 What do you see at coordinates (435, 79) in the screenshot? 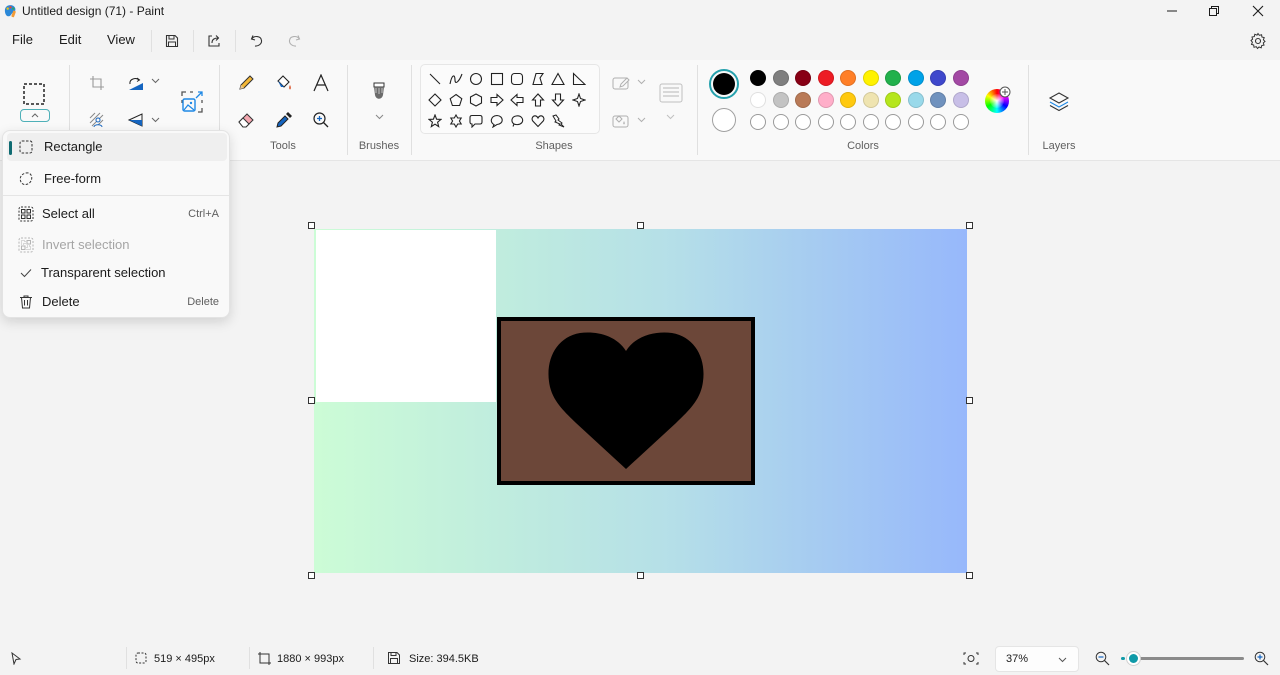
I see `shape-line` at bounding box center [435, 79].